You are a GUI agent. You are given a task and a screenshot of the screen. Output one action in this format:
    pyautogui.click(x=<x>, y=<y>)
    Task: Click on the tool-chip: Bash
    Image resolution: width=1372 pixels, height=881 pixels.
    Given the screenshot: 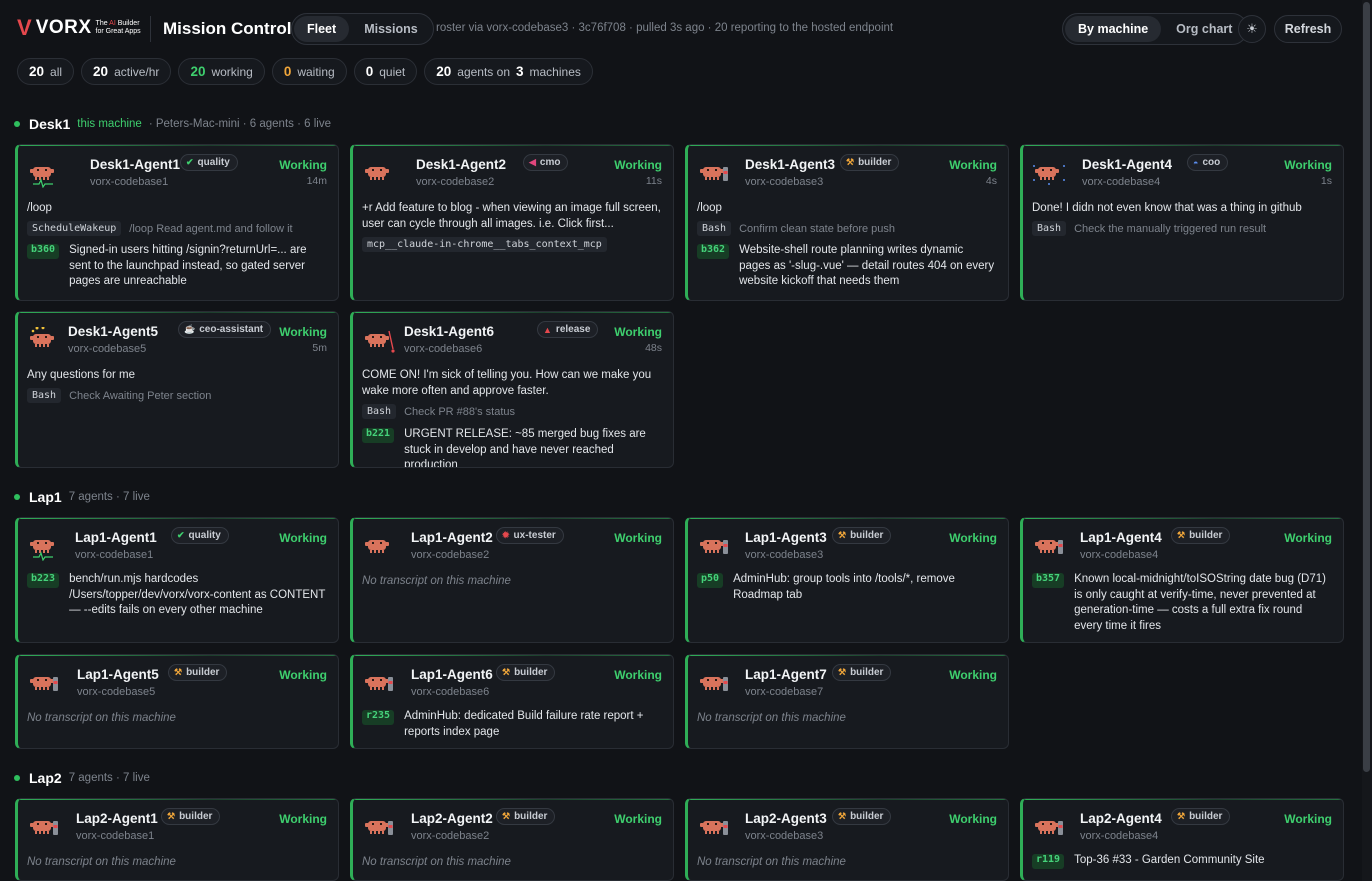 What is the action you would take?
    pyautogui.click(x=44, y=395)
    